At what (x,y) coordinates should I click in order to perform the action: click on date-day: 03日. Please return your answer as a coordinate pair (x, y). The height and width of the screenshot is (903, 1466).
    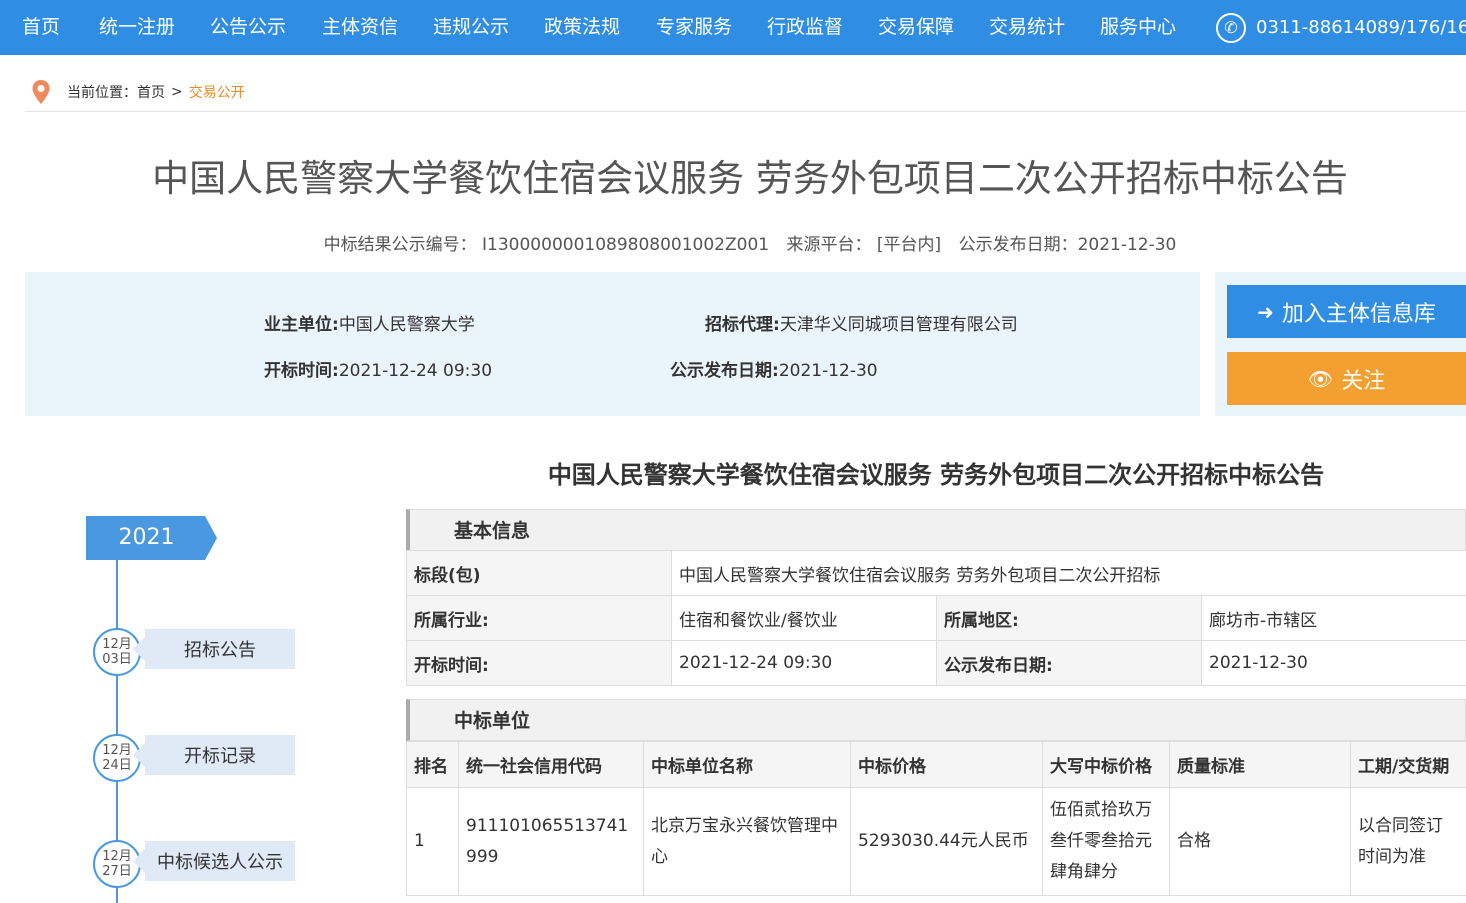
    Looking at the image, I should click on (117, 659).